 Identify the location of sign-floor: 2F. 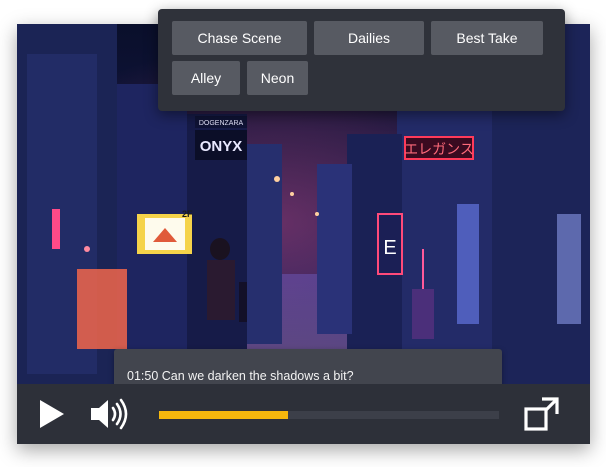
(187, 214).